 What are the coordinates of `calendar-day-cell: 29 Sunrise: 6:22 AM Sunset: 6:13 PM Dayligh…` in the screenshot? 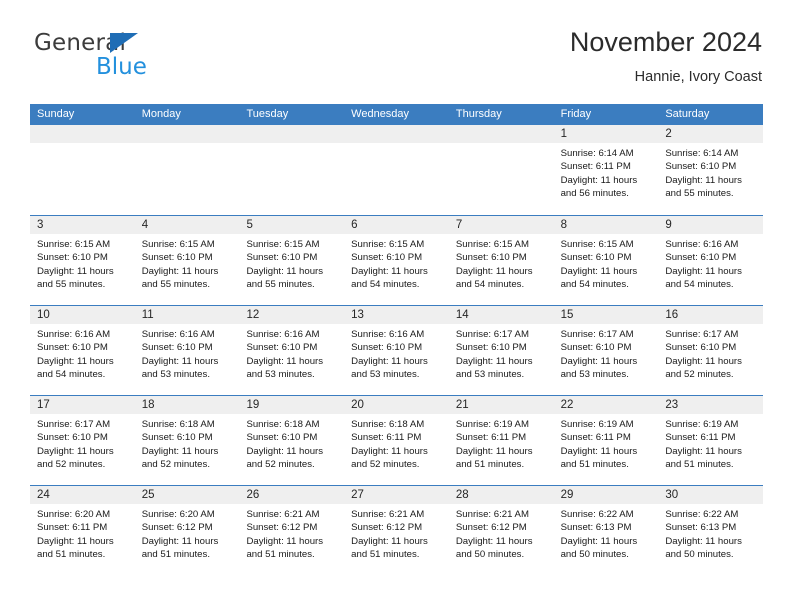 It's located at (606, 530).